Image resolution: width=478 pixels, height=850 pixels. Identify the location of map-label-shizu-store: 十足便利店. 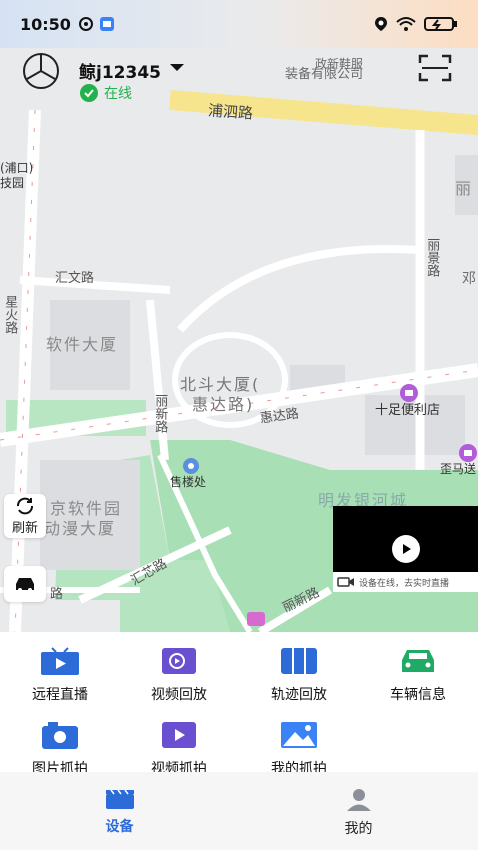
(408, 410).